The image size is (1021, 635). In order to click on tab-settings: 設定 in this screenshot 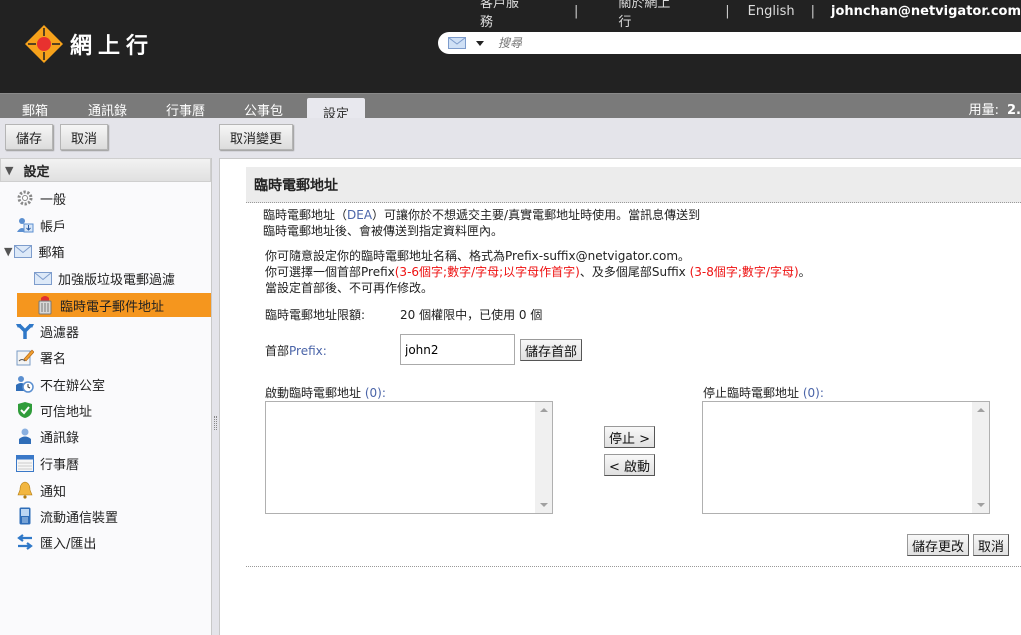, I will do `click(336, 110)`.